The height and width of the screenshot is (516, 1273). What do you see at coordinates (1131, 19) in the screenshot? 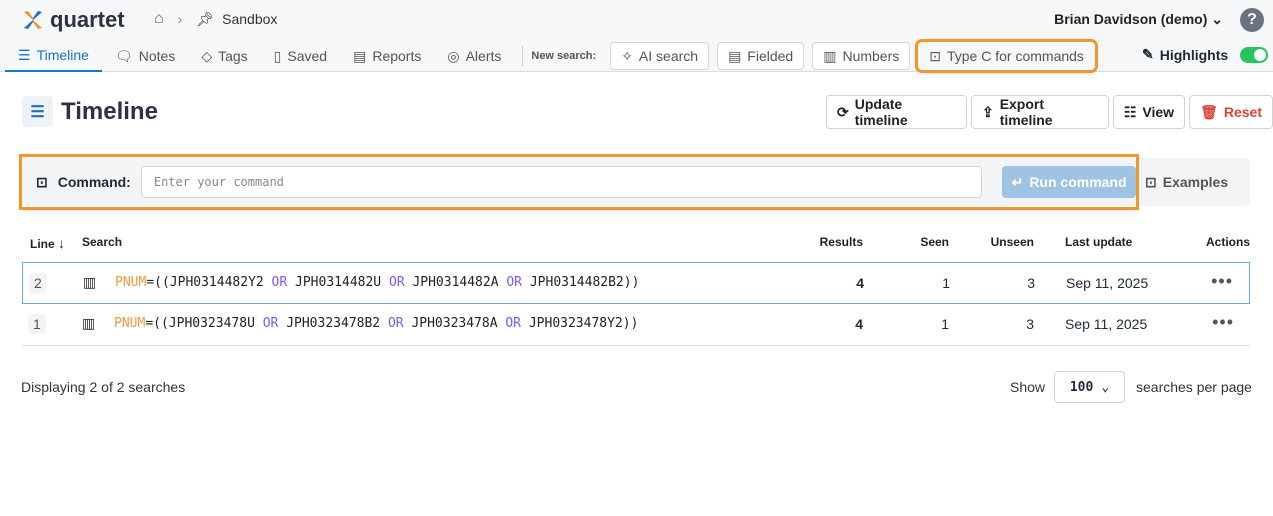
I see `user-name: Brian Davidson (demo)` at bounding box center [1131, 19].